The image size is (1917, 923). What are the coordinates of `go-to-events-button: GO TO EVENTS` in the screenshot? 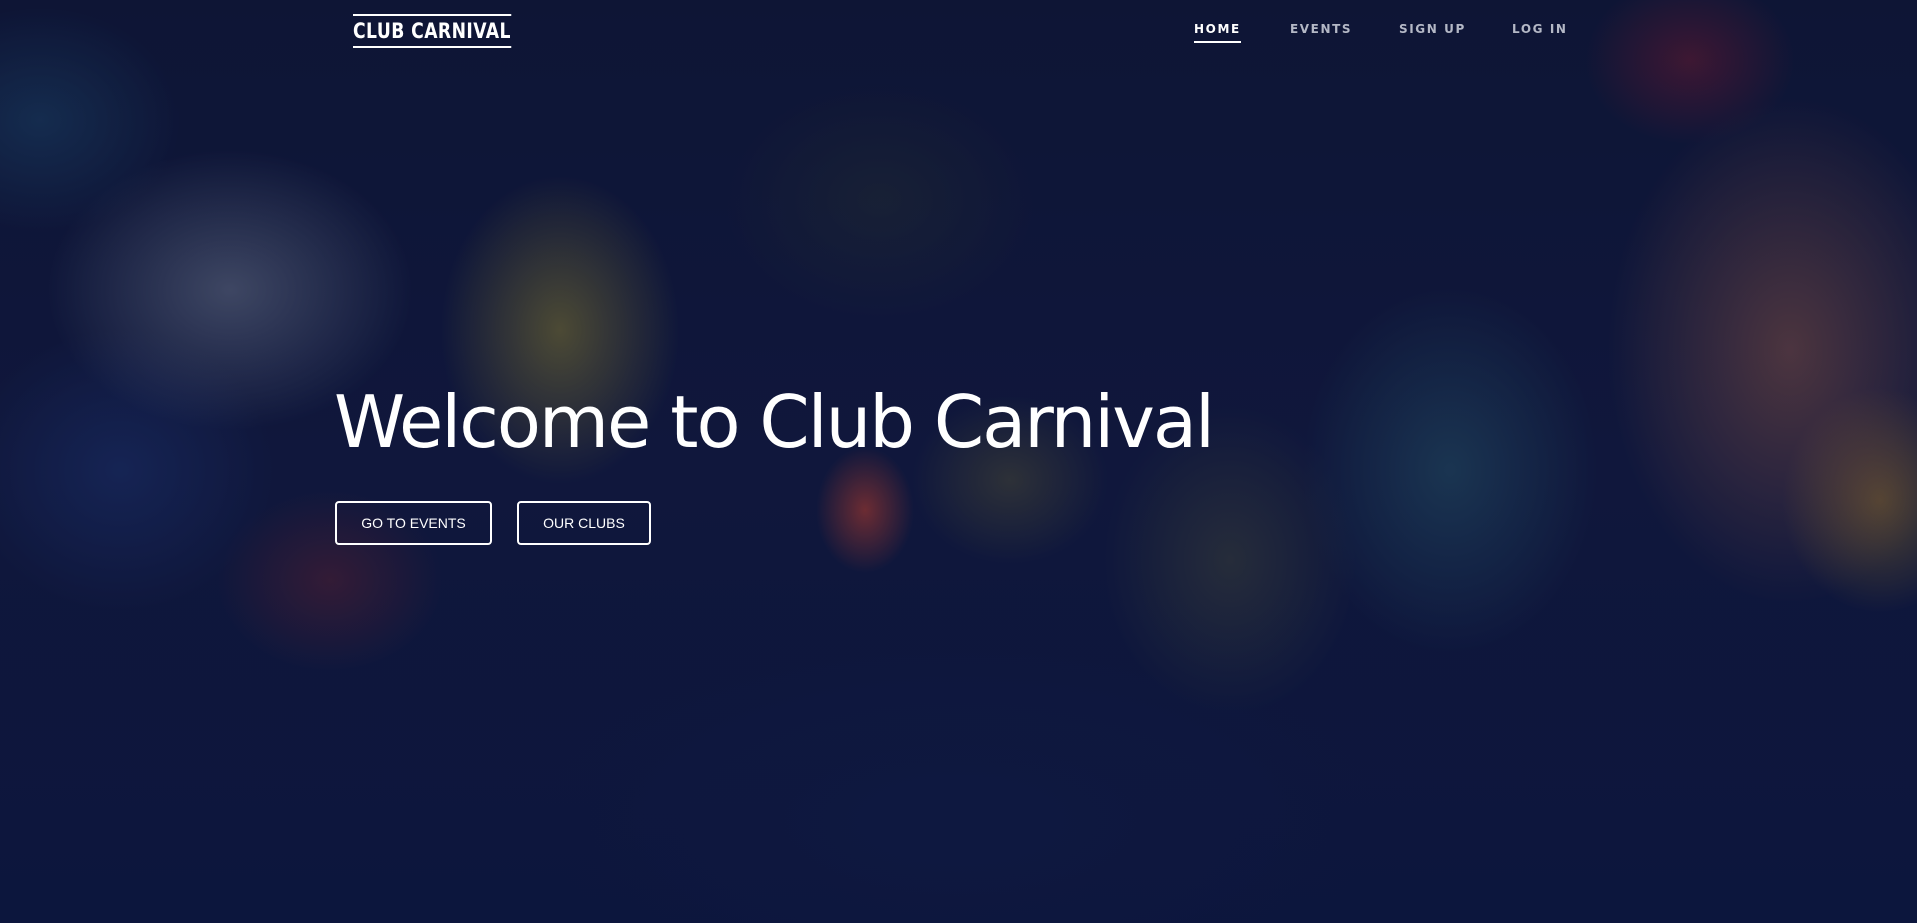 It's located at (413, 523).